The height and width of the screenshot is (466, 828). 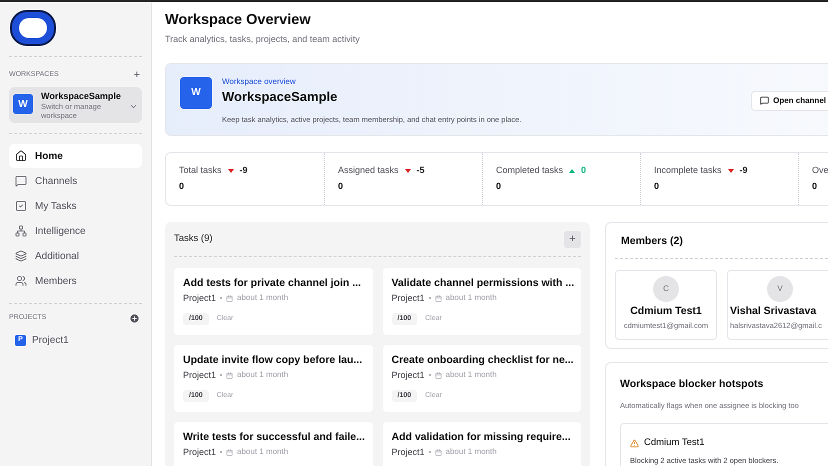 I want to click on member-name: Cdmium Test1, so click(x=666, y=312).